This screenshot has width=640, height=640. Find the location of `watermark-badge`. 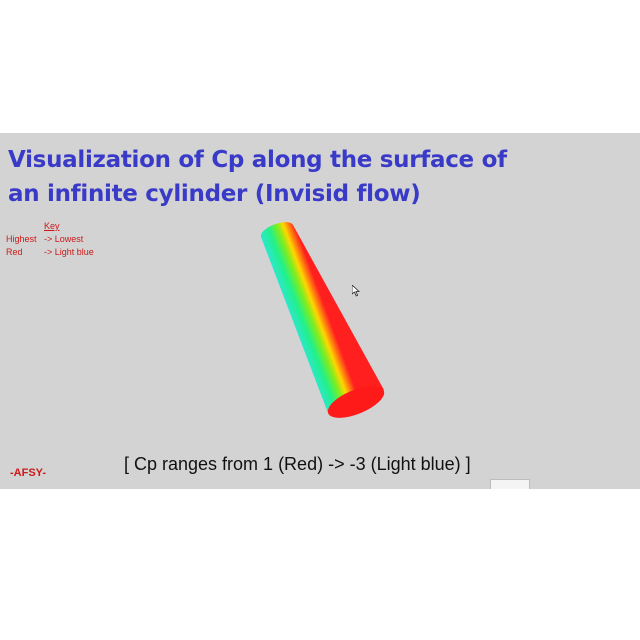

watermark-badge is located at coordinates (510, 484).